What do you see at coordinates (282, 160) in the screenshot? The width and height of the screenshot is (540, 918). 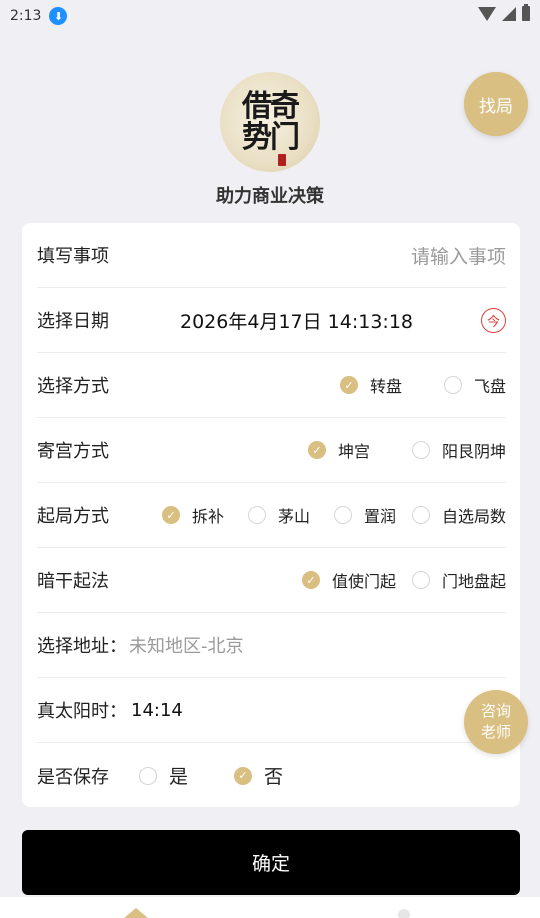 I see `seal-icon` at bounding box center [282, 160].